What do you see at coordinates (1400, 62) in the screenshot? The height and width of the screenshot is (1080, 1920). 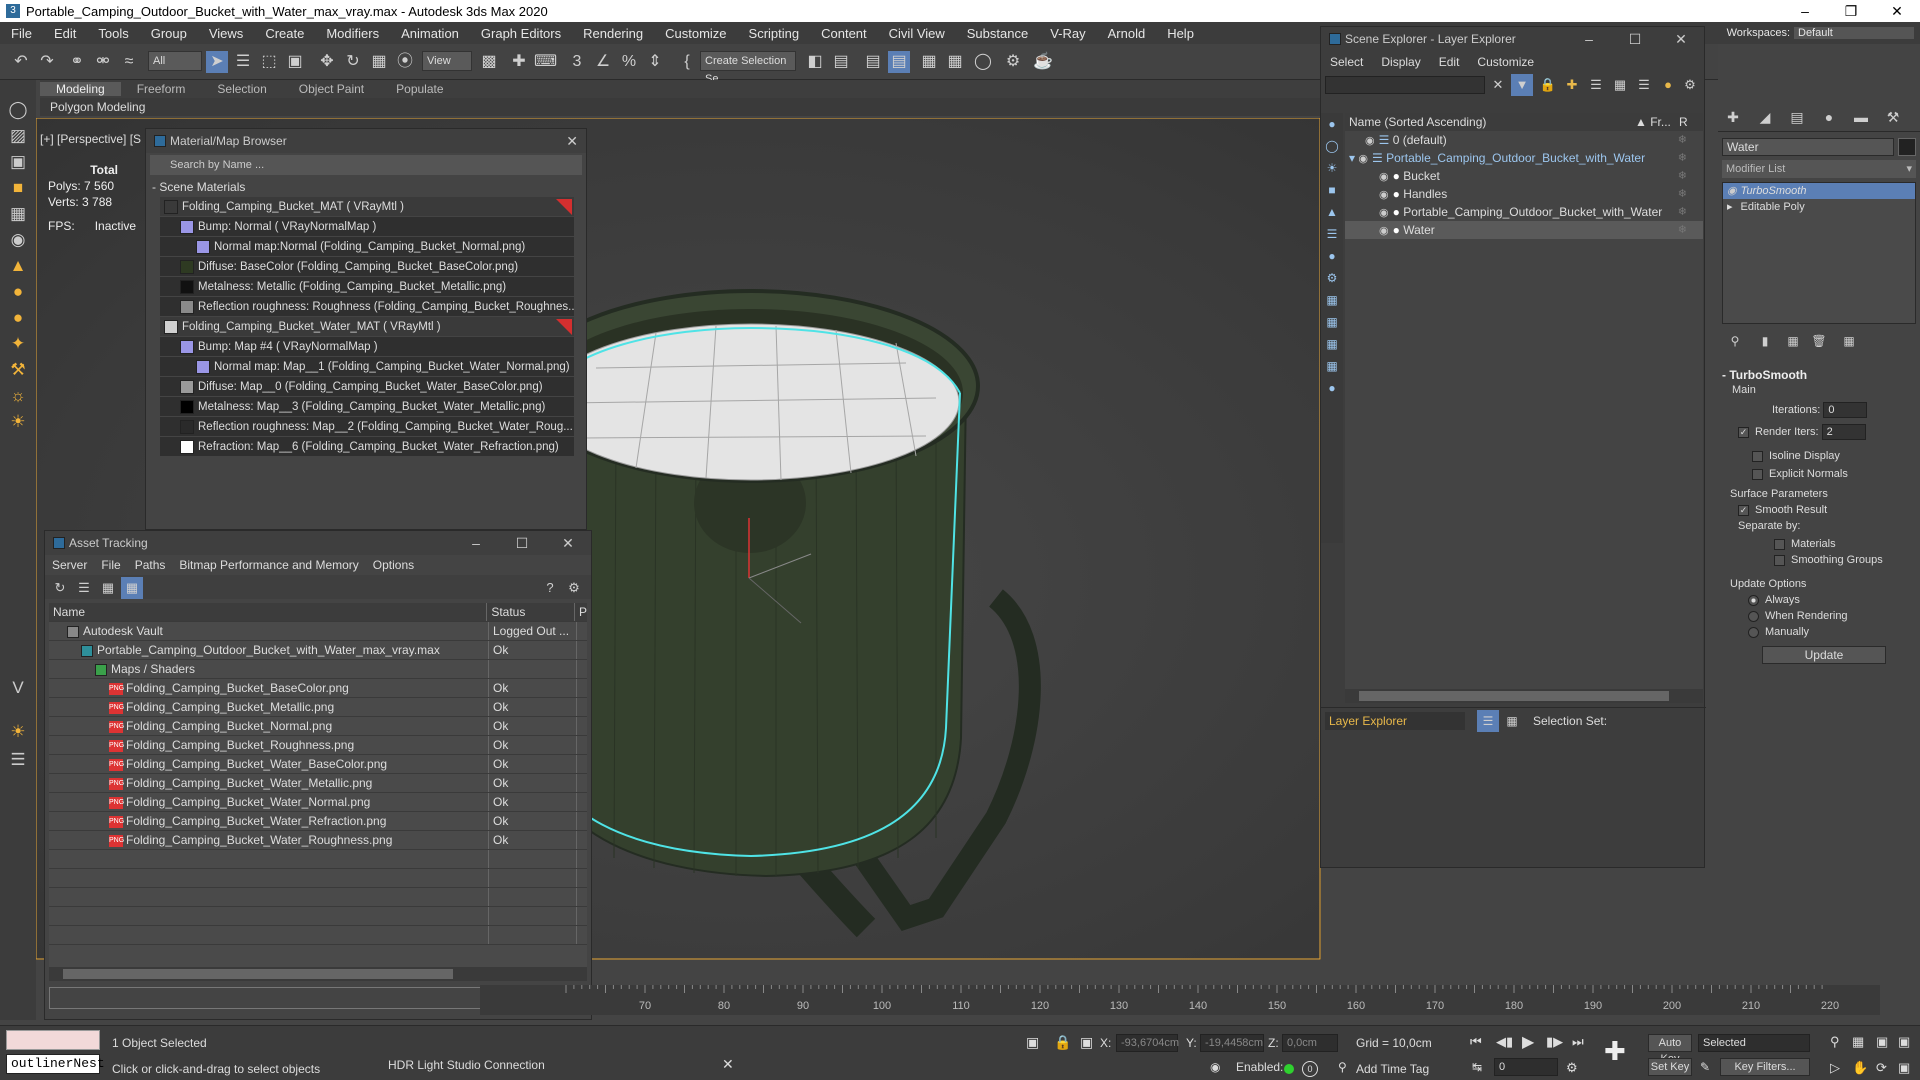 I see `explorer-menu-display: Display` at bounding box center [1400, 62].